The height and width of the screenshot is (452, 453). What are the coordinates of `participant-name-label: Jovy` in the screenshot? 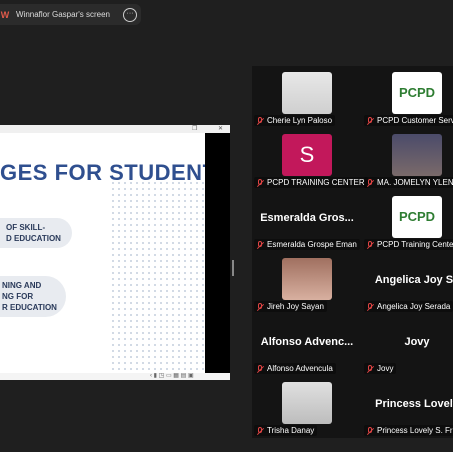 It's located at (380, 368).